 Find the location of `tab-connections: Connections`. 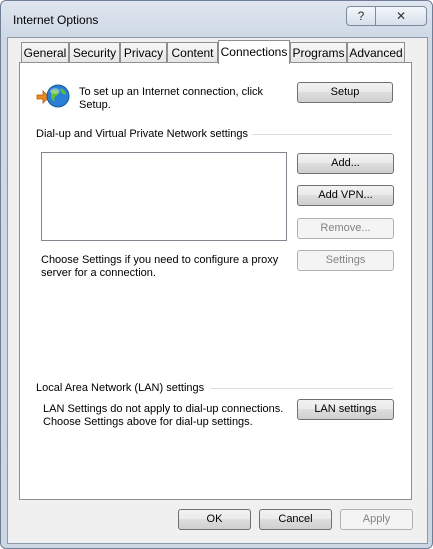

tab-connections: Connections is located at coordinates (254, 52).